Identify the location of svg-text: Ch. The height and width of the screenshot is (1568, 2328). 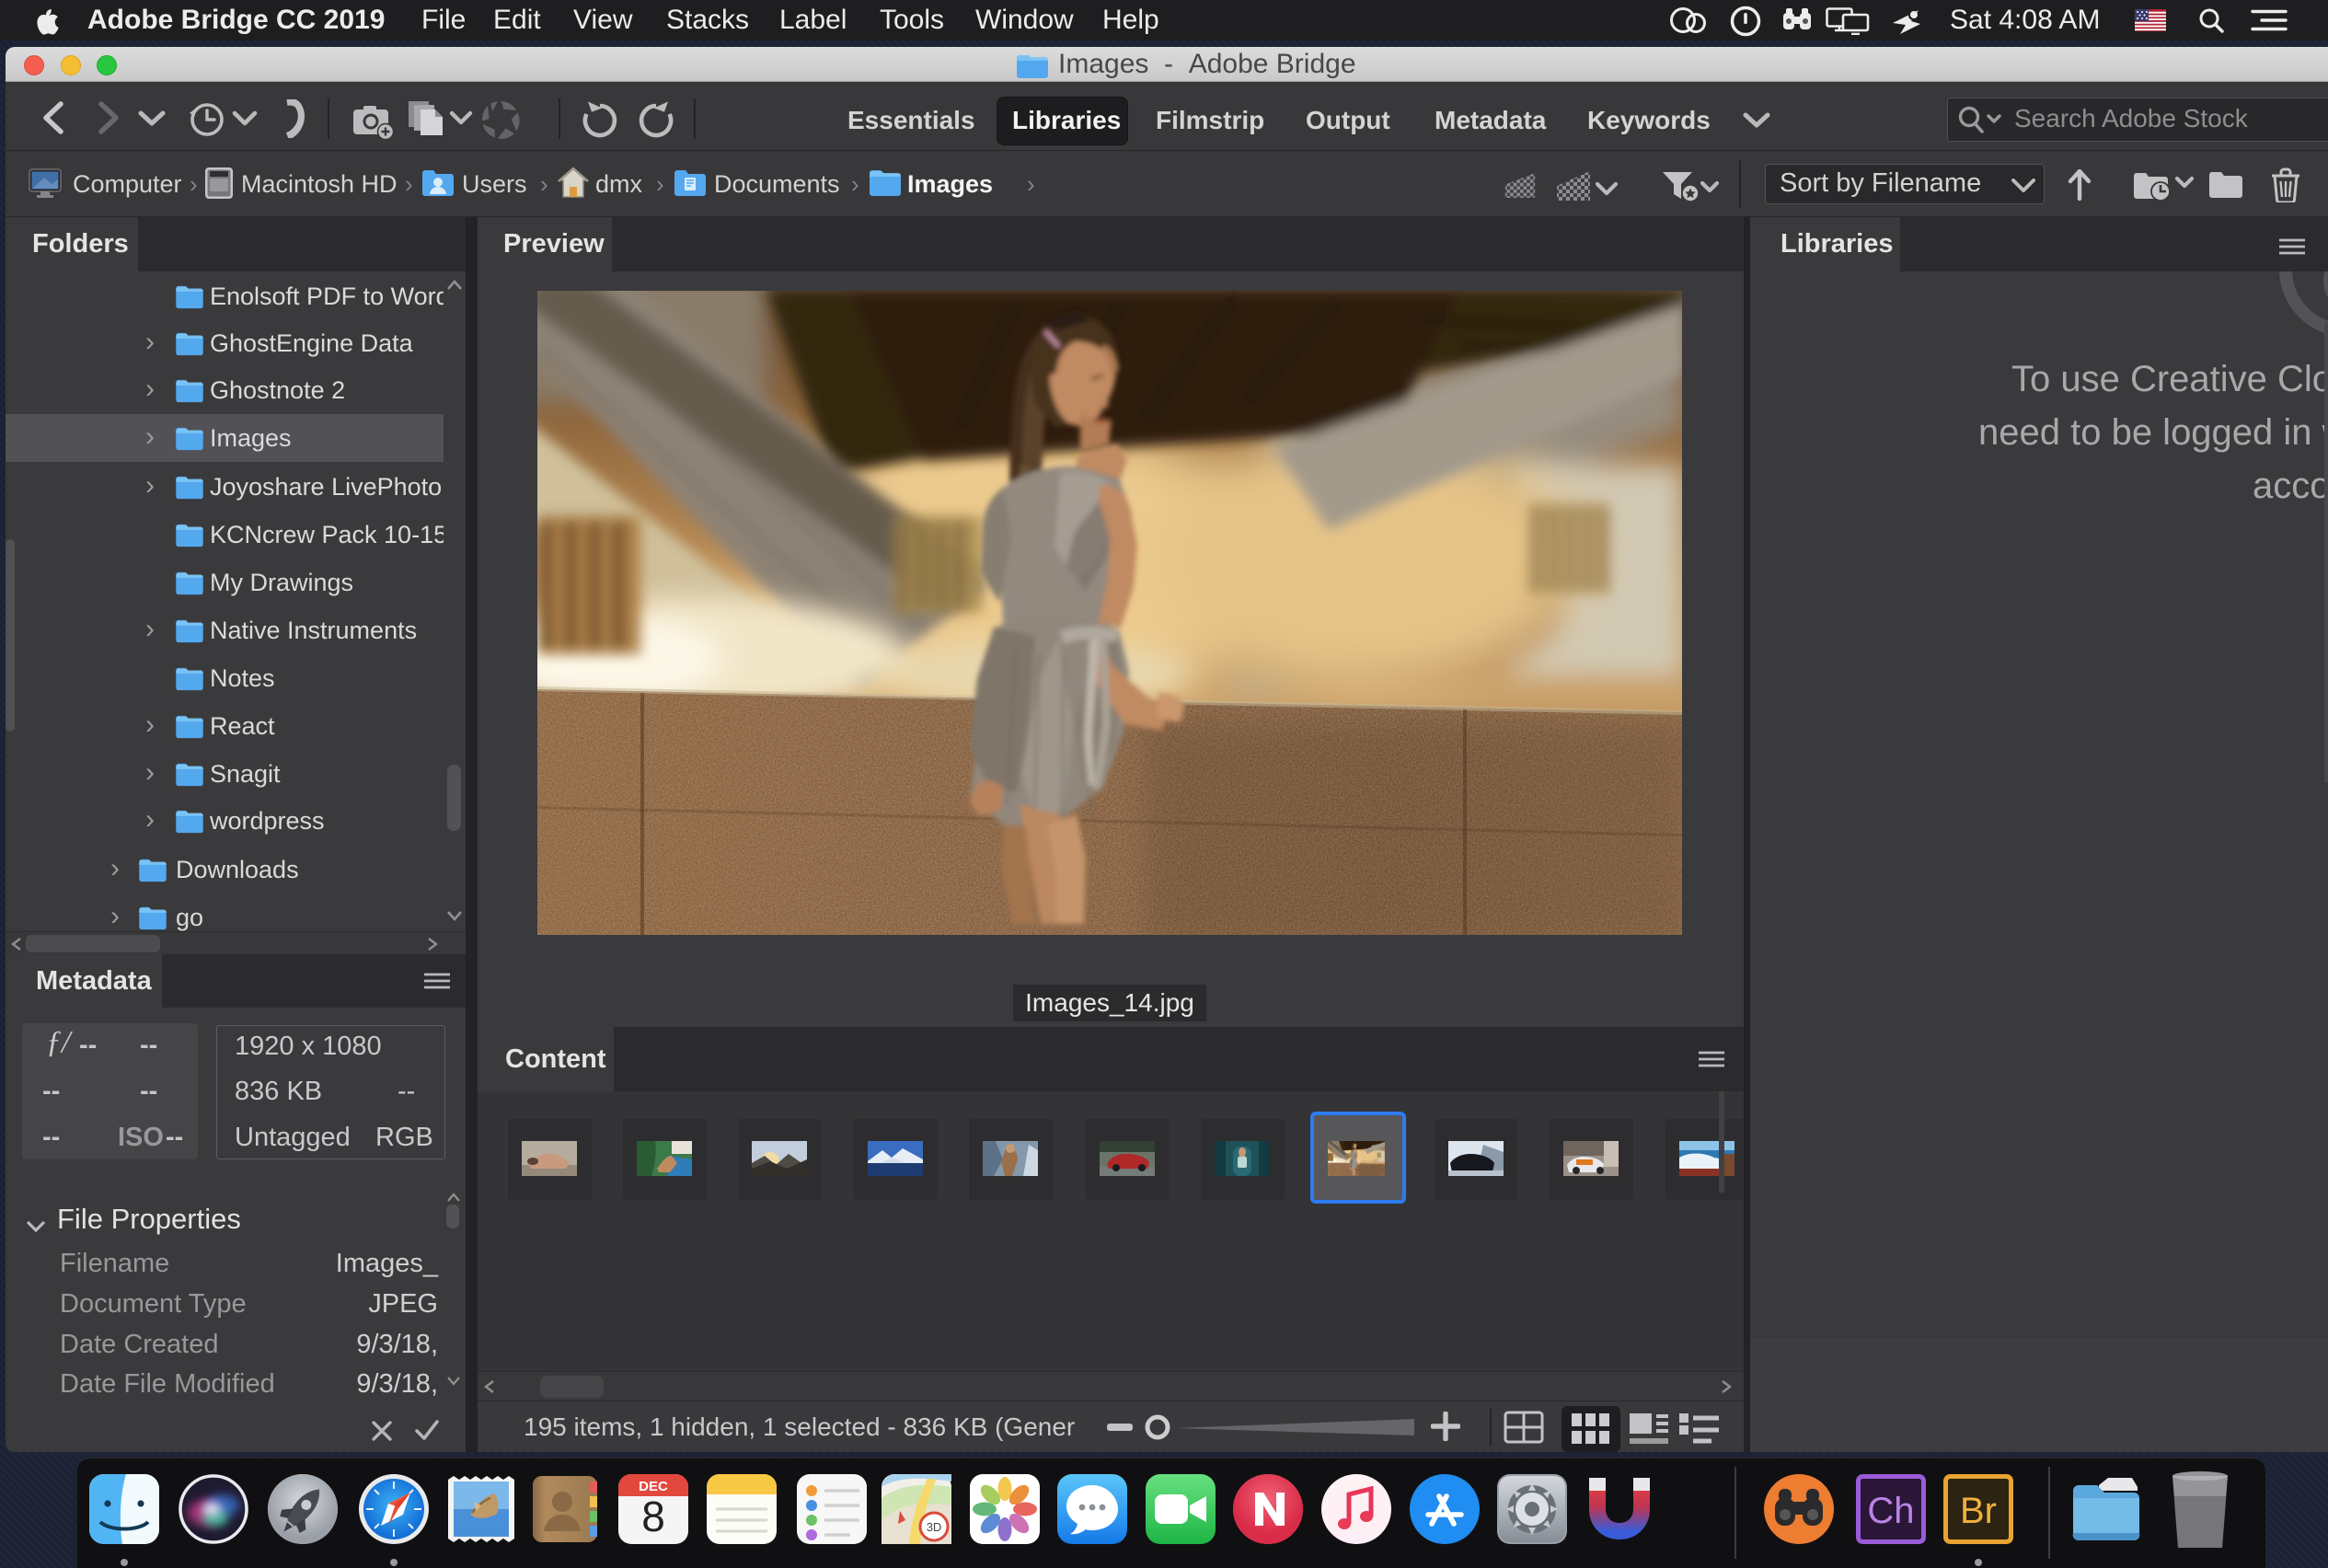
(1890, 1511).